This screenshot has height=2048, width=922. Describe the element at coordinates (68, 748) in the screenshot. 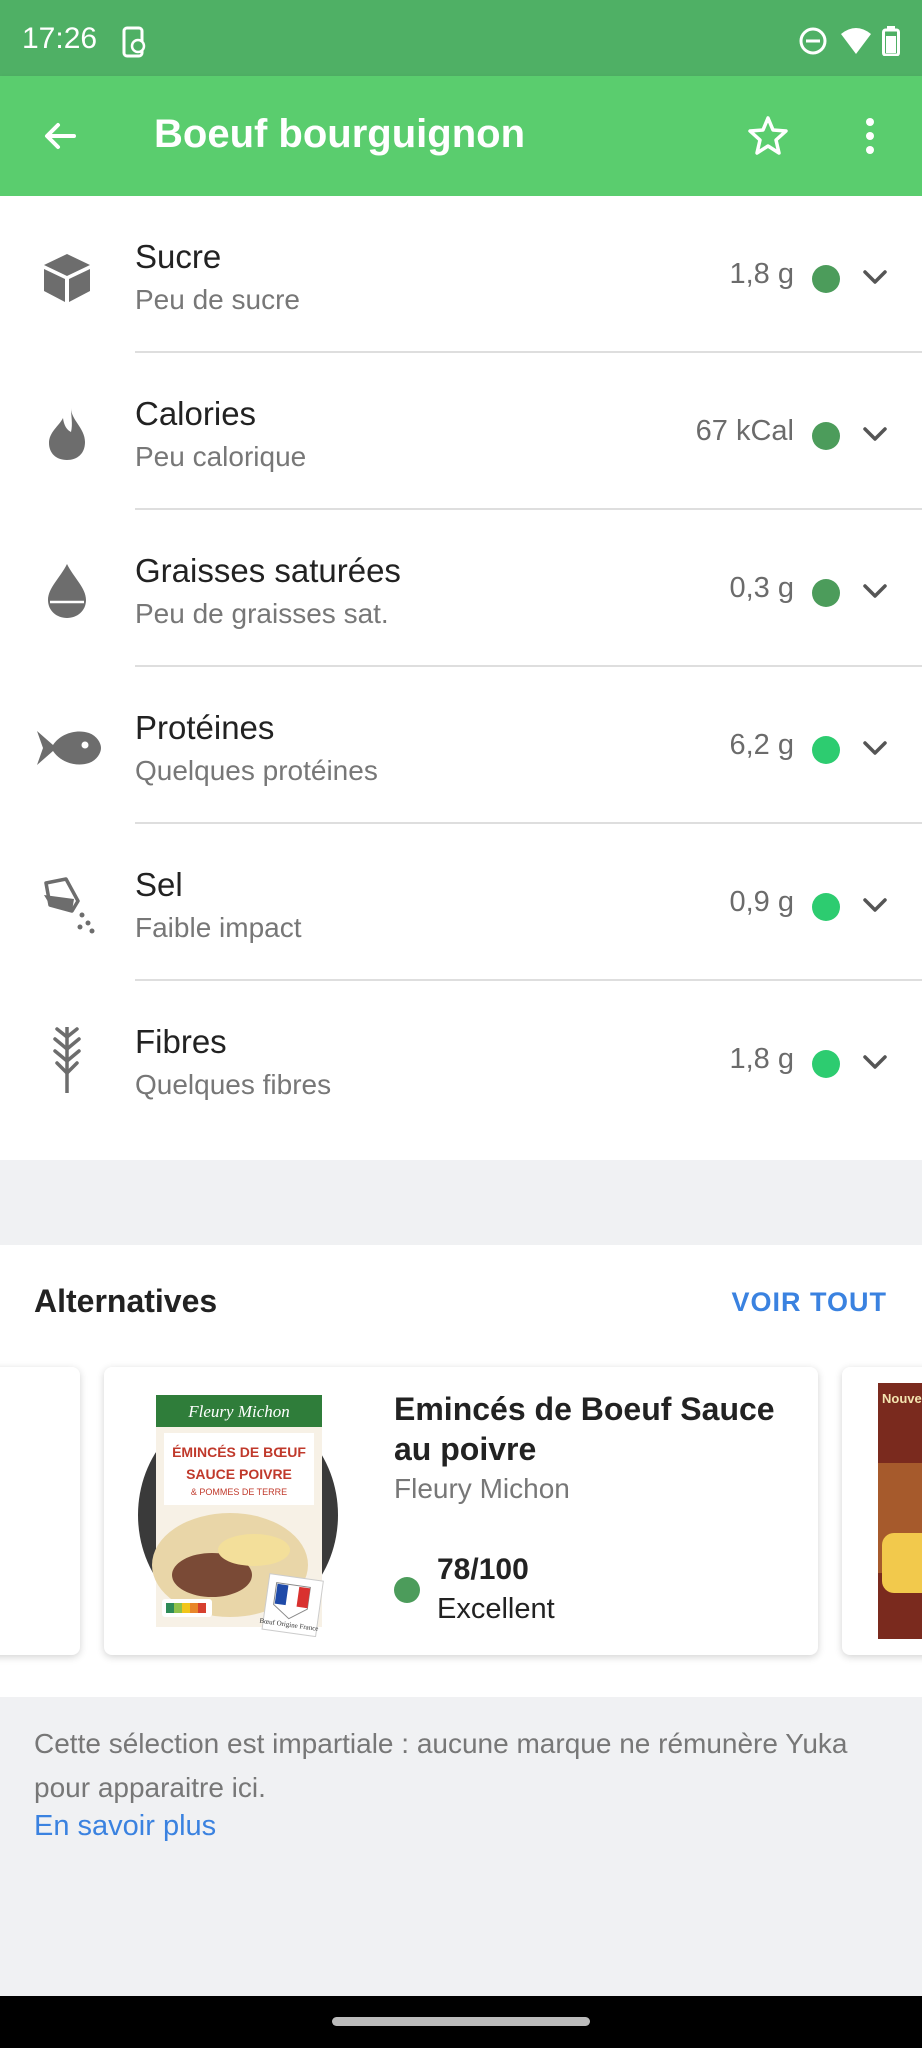

I see `fish-icon` at that location.